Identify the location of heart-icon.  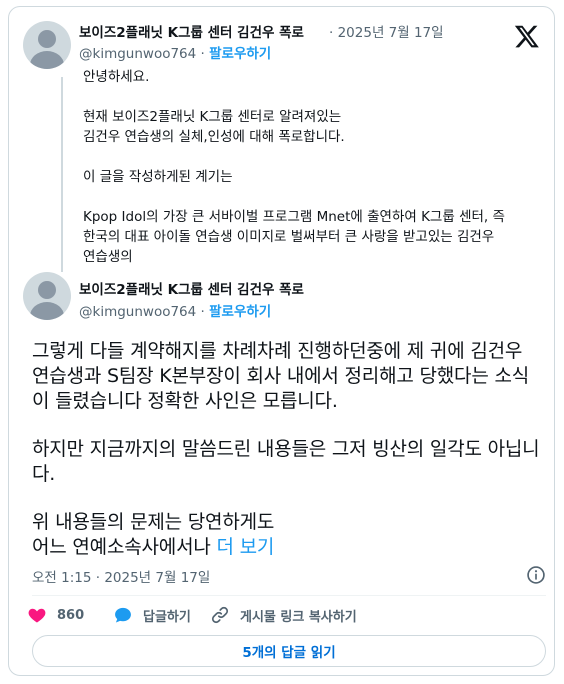
(37, 615).